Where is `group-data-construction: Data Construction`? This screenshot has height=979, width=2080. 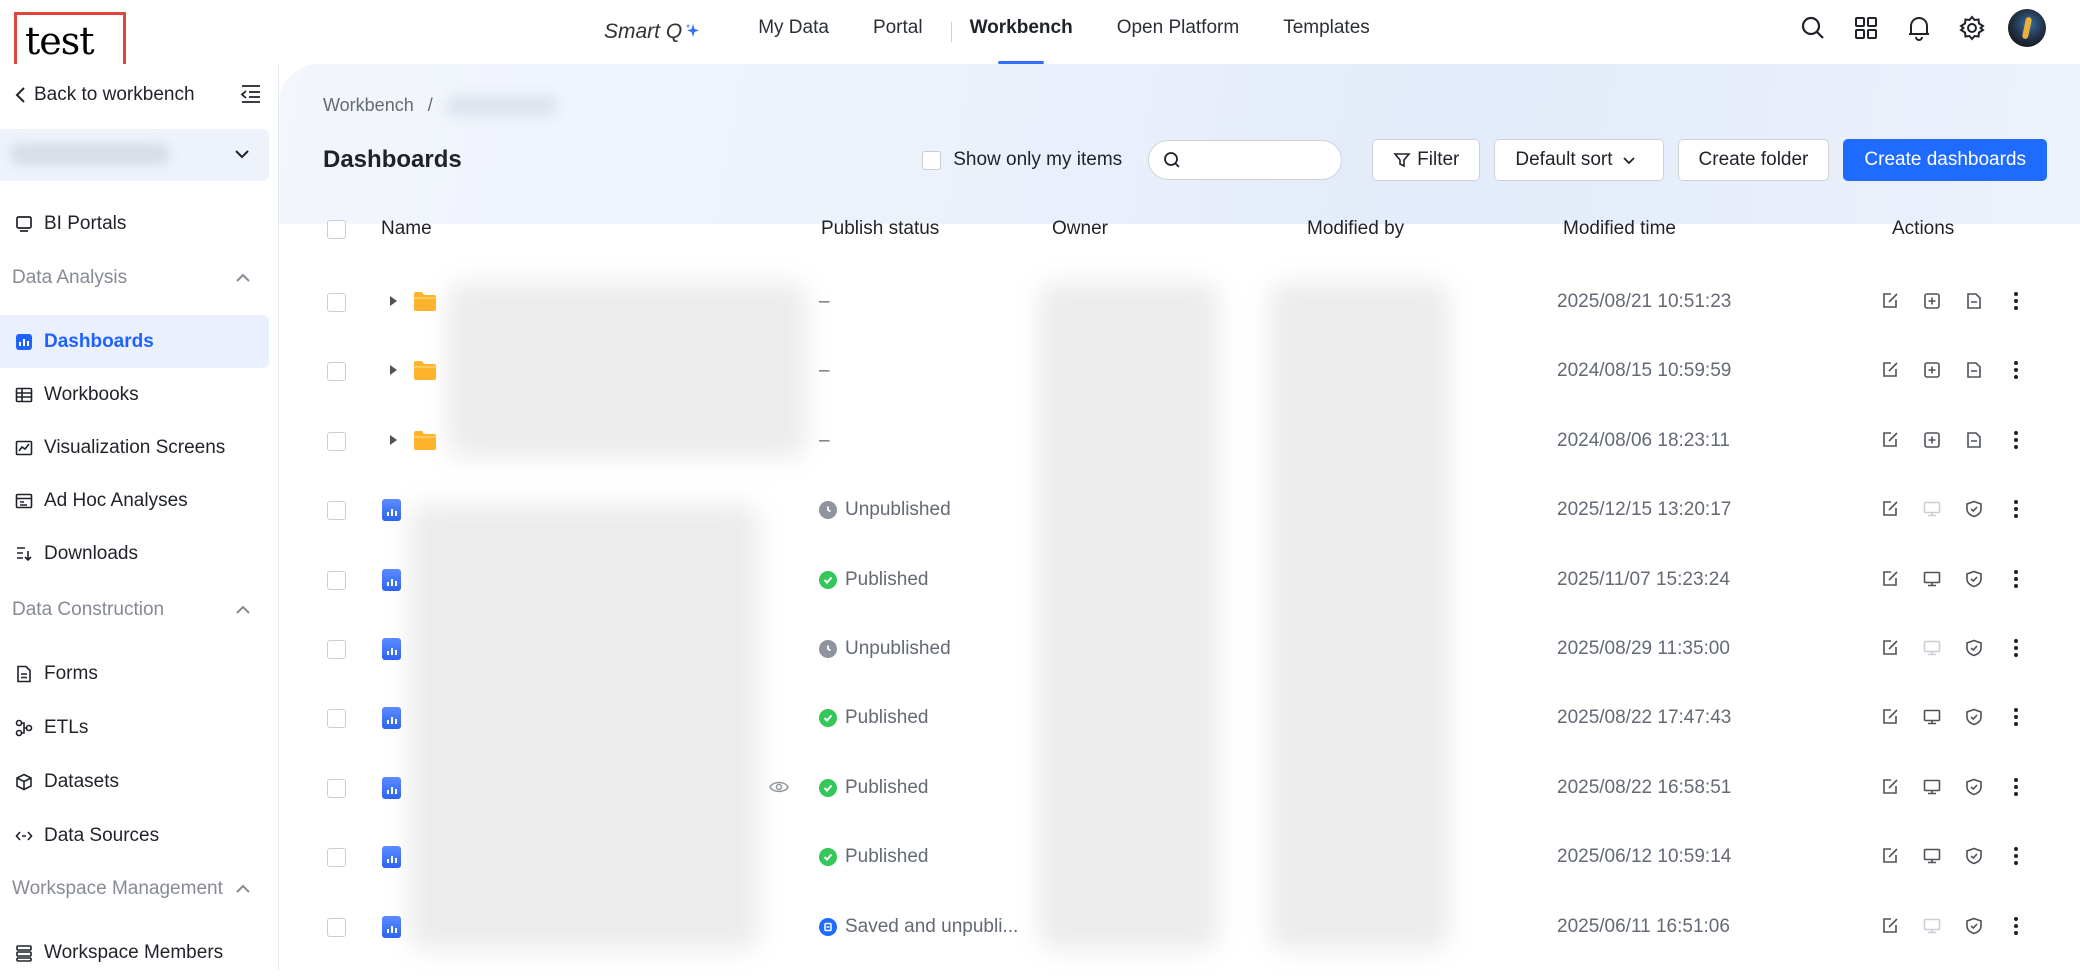
group-data-construction: Data Construction is located at coordinates (132, 610).